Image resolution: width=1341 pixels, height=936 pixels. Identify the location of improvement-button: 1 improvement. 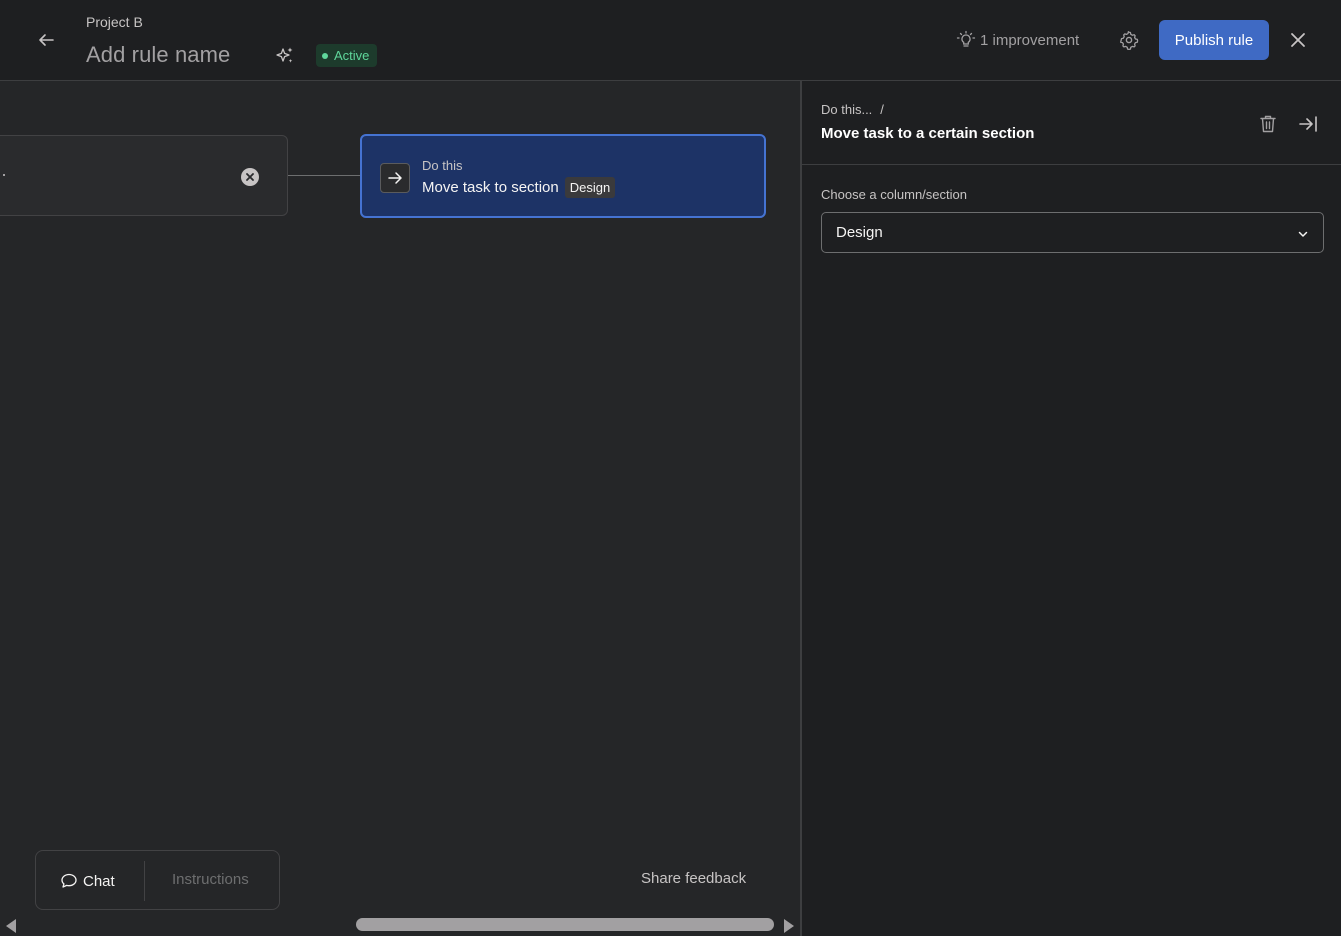
(1017, 40).